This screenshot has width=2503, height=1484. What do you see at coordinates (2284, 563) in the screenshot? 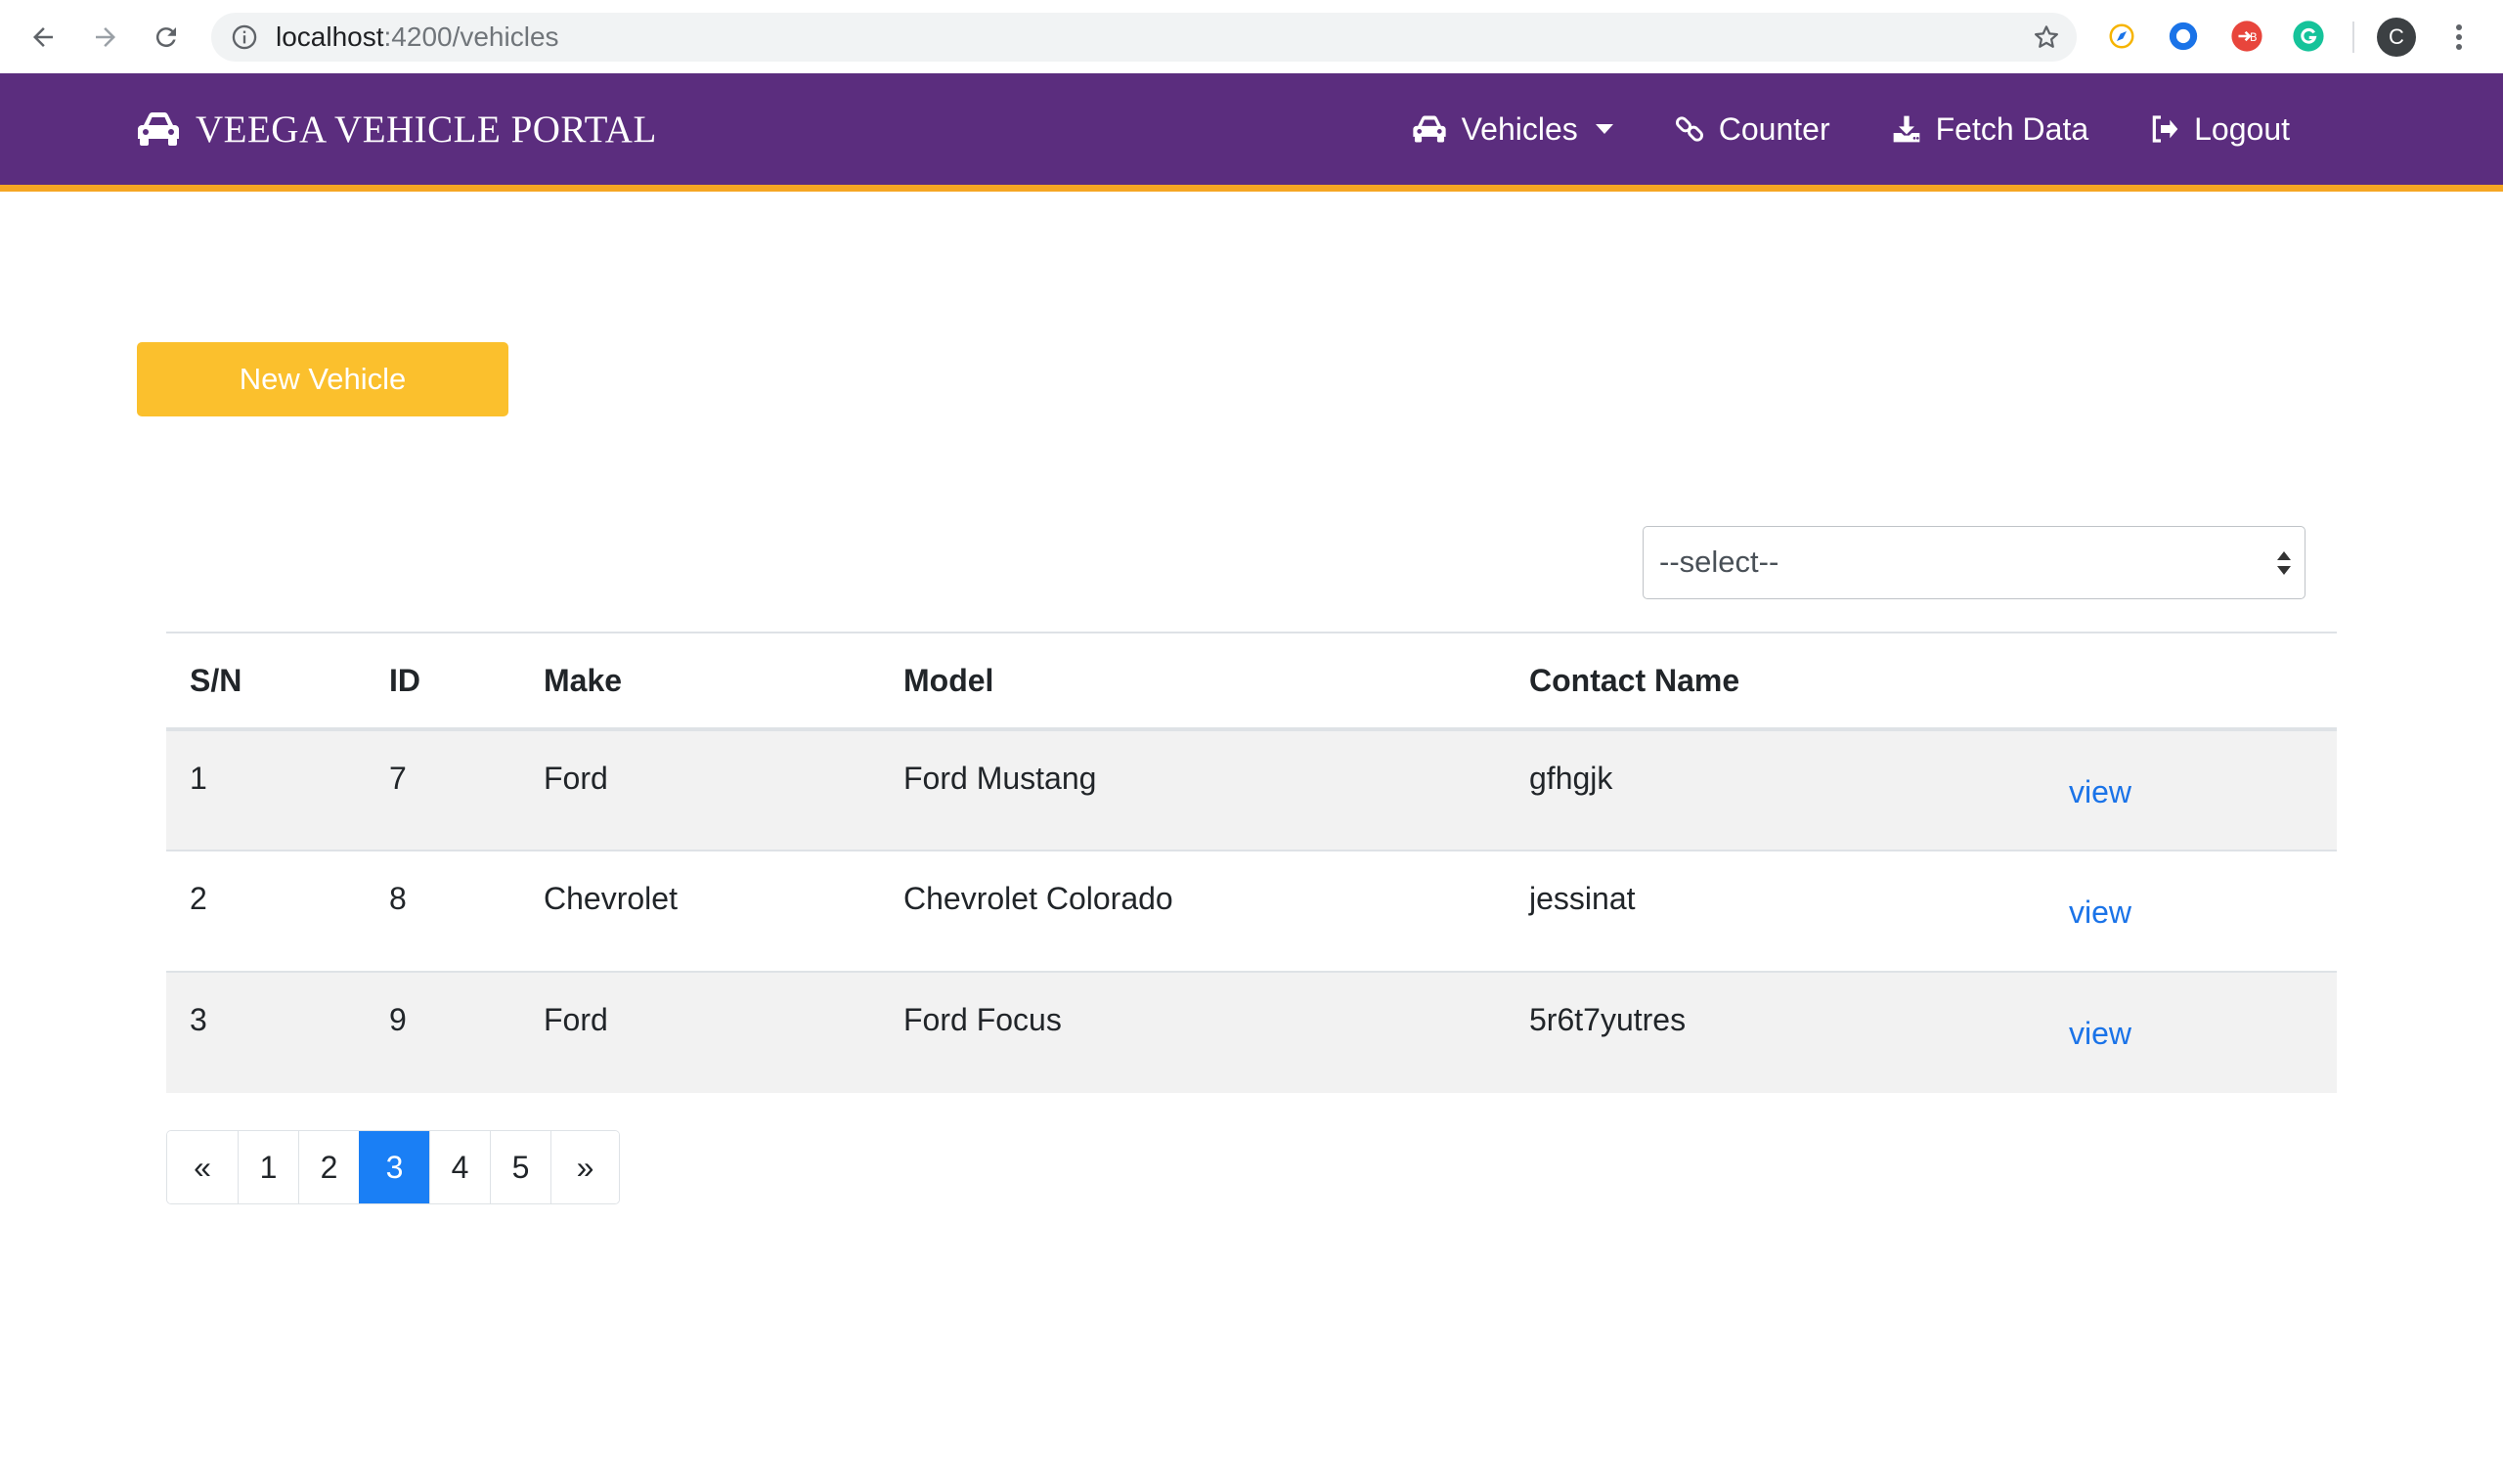
I see `select-arrows-icon` at bounding box center [2284, 563].